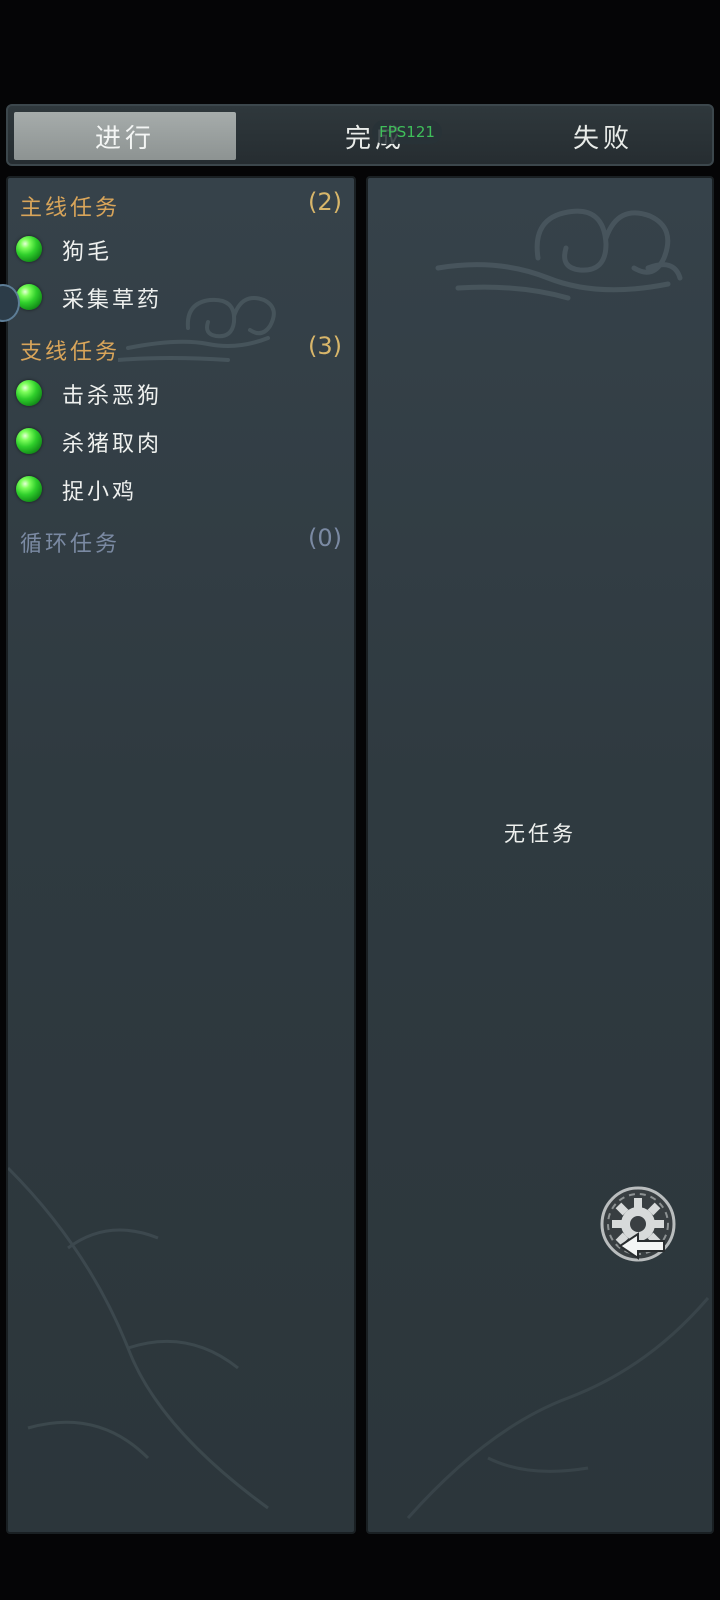 The width and height of the screenshot is (720, 1600). I want to click on tab-in-progress-label: 进行, so click(124, 138).